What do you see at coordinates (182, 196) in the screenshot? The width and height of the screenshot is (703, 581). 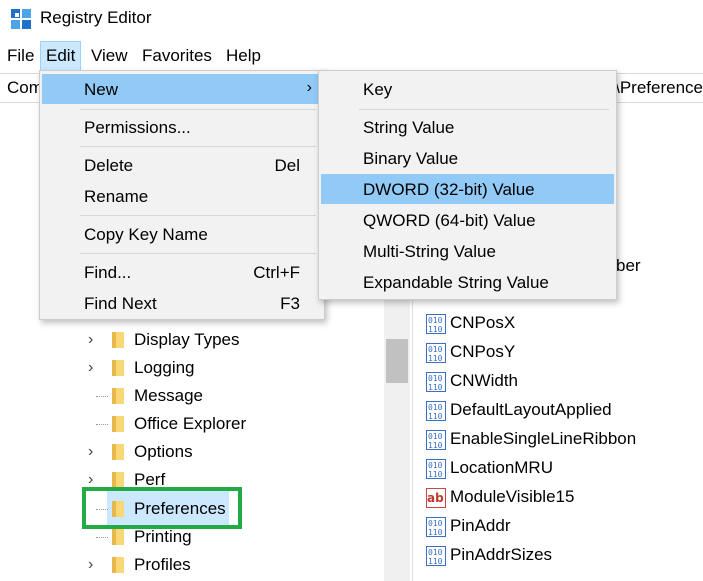 I see `menu-item-rename: Rename` at bounding box center [182, 196].